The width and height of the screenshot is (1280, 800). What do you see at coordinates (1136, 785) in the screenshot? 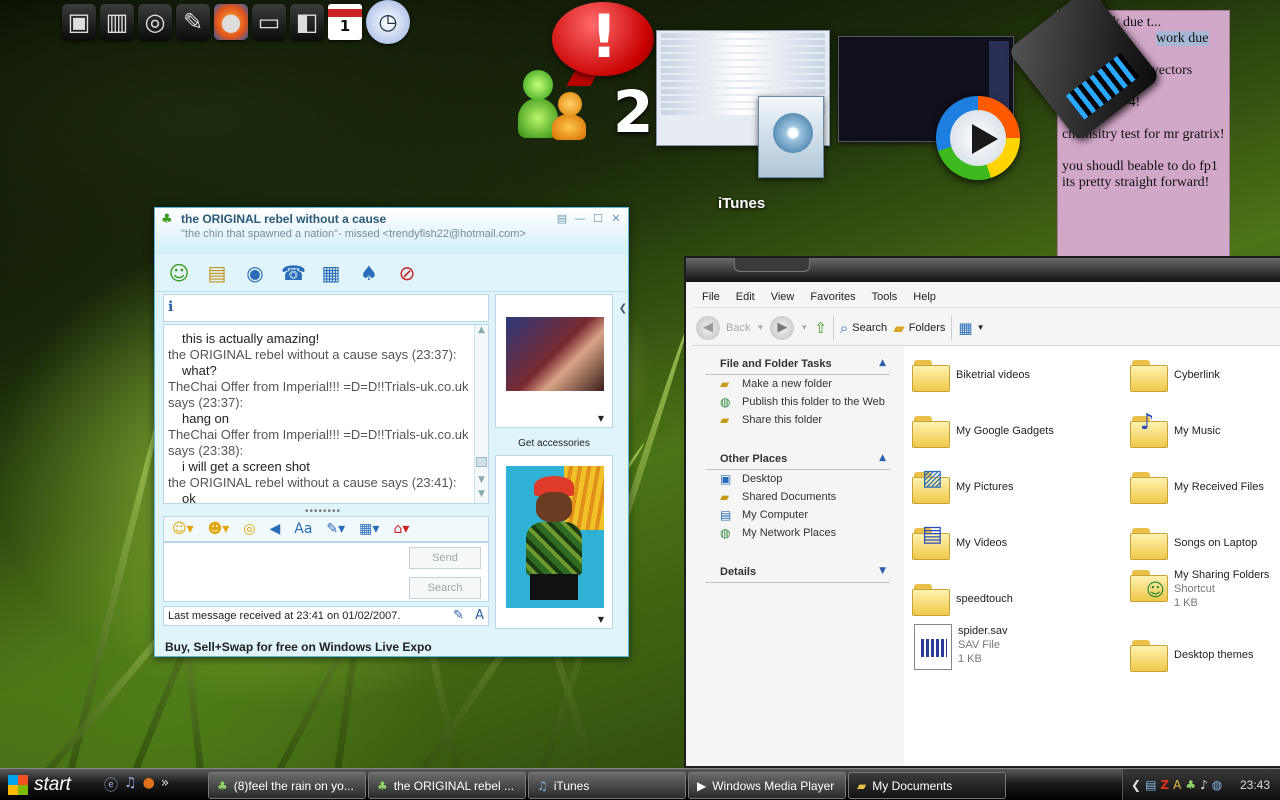
I see `tray-expand-icon: ❮` at bounding box center [1136, 785].